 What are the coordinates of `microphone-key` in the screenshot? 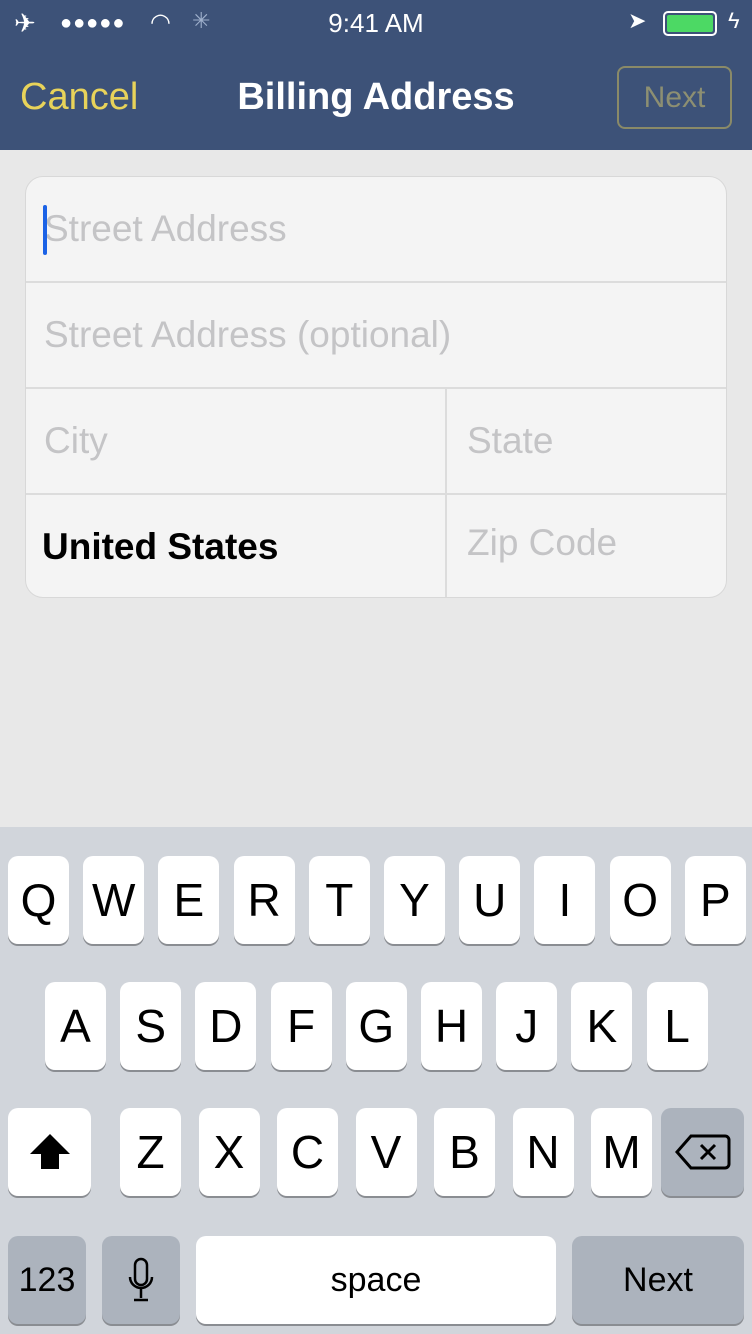 It's located at (141, 1280).